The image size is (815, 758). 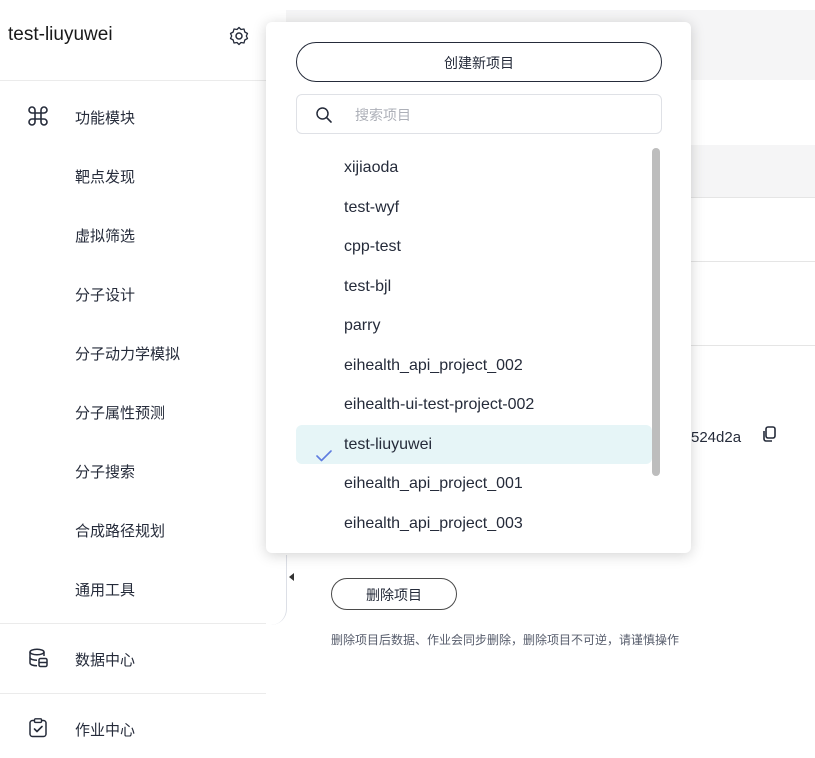 I want to click on list-item: test-bjl, so click(x=474, y=287).